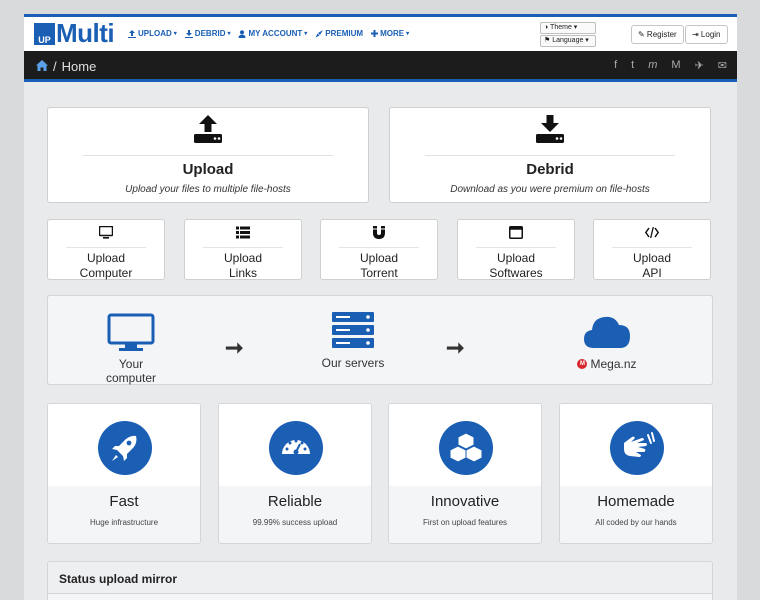 This screenshot has height=600, width=760. Describe the element at coordinates (44, 34) in the screenshot. I see `logo-badge: UP` at that location.